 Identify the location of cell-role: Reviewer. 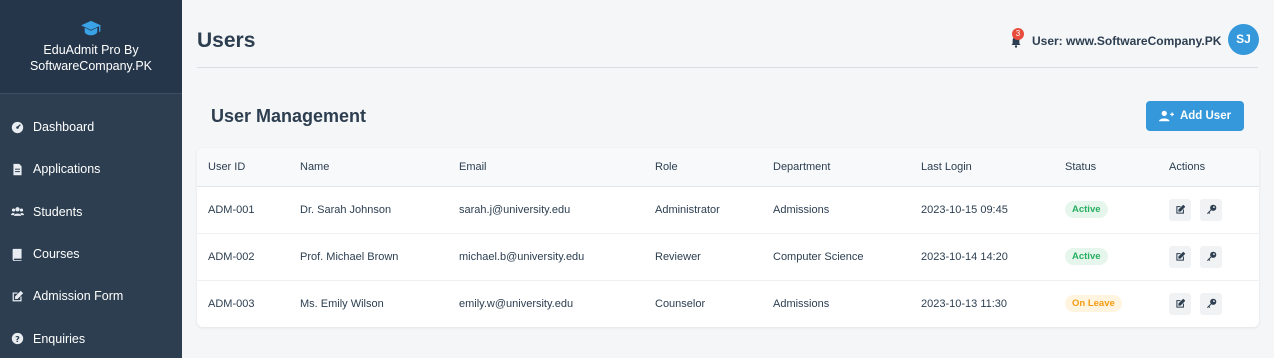
(678, 256).